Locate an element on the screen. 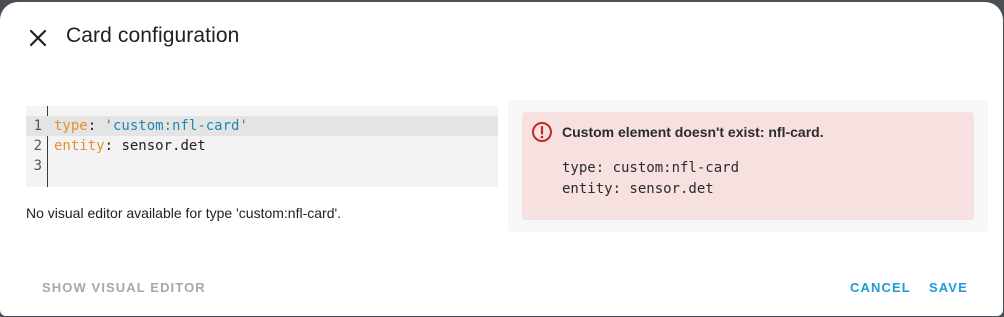 The image size is (1004, 317). code-line: 3 is located at coordinates (262, 166).